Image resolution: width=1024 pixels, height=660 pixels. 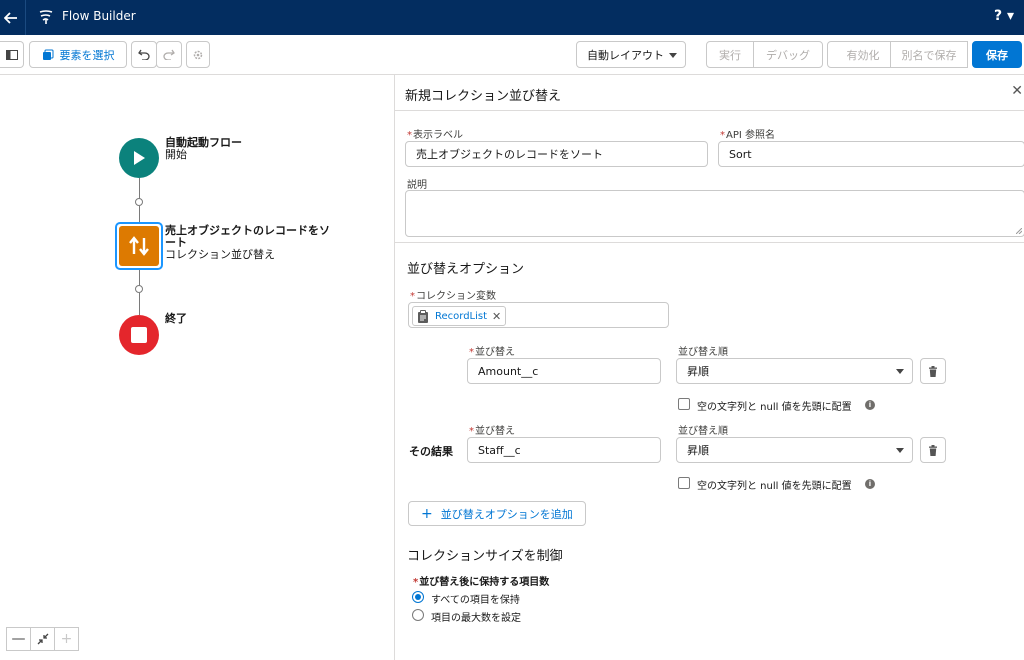 I want to click on keep-items-label: *並び替え後に保持する項目数, so click(x=481, y=582).